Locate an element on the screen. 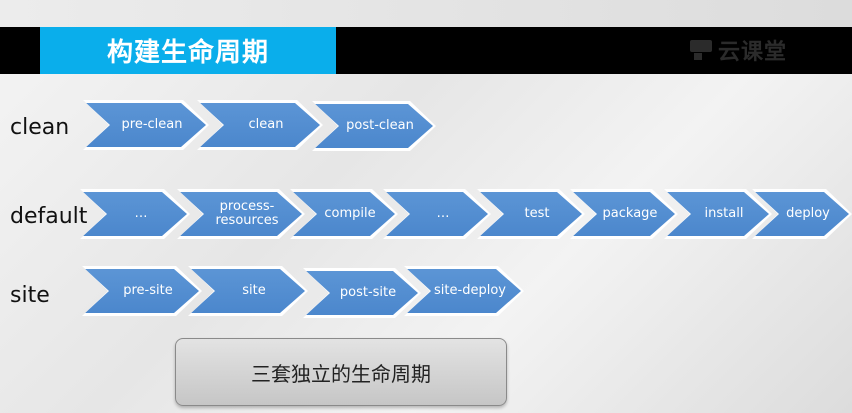  summary-text: 三套独立的生命周期 is located at coordinates (341, 373).